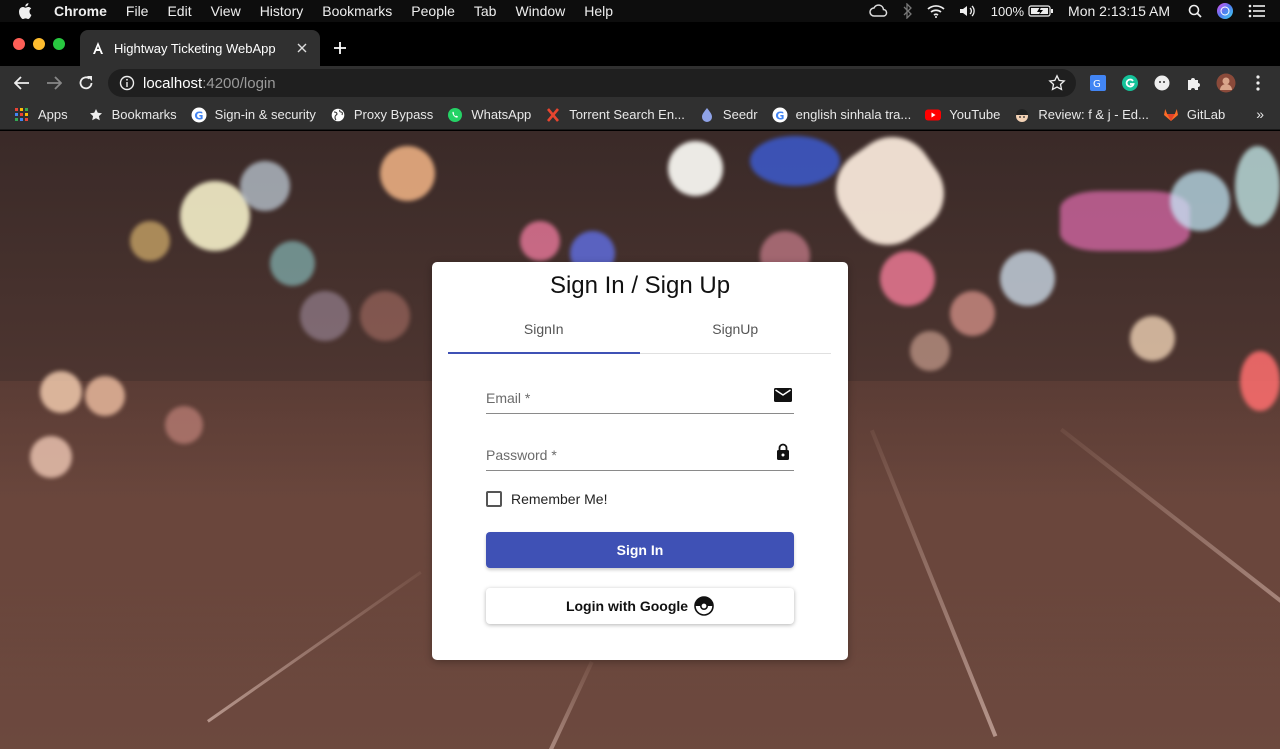  What do you see at coordinates (1206, 114) in the screenshot?
I see `bookmark-label: GitLab` at bounding box center [1206, 114].